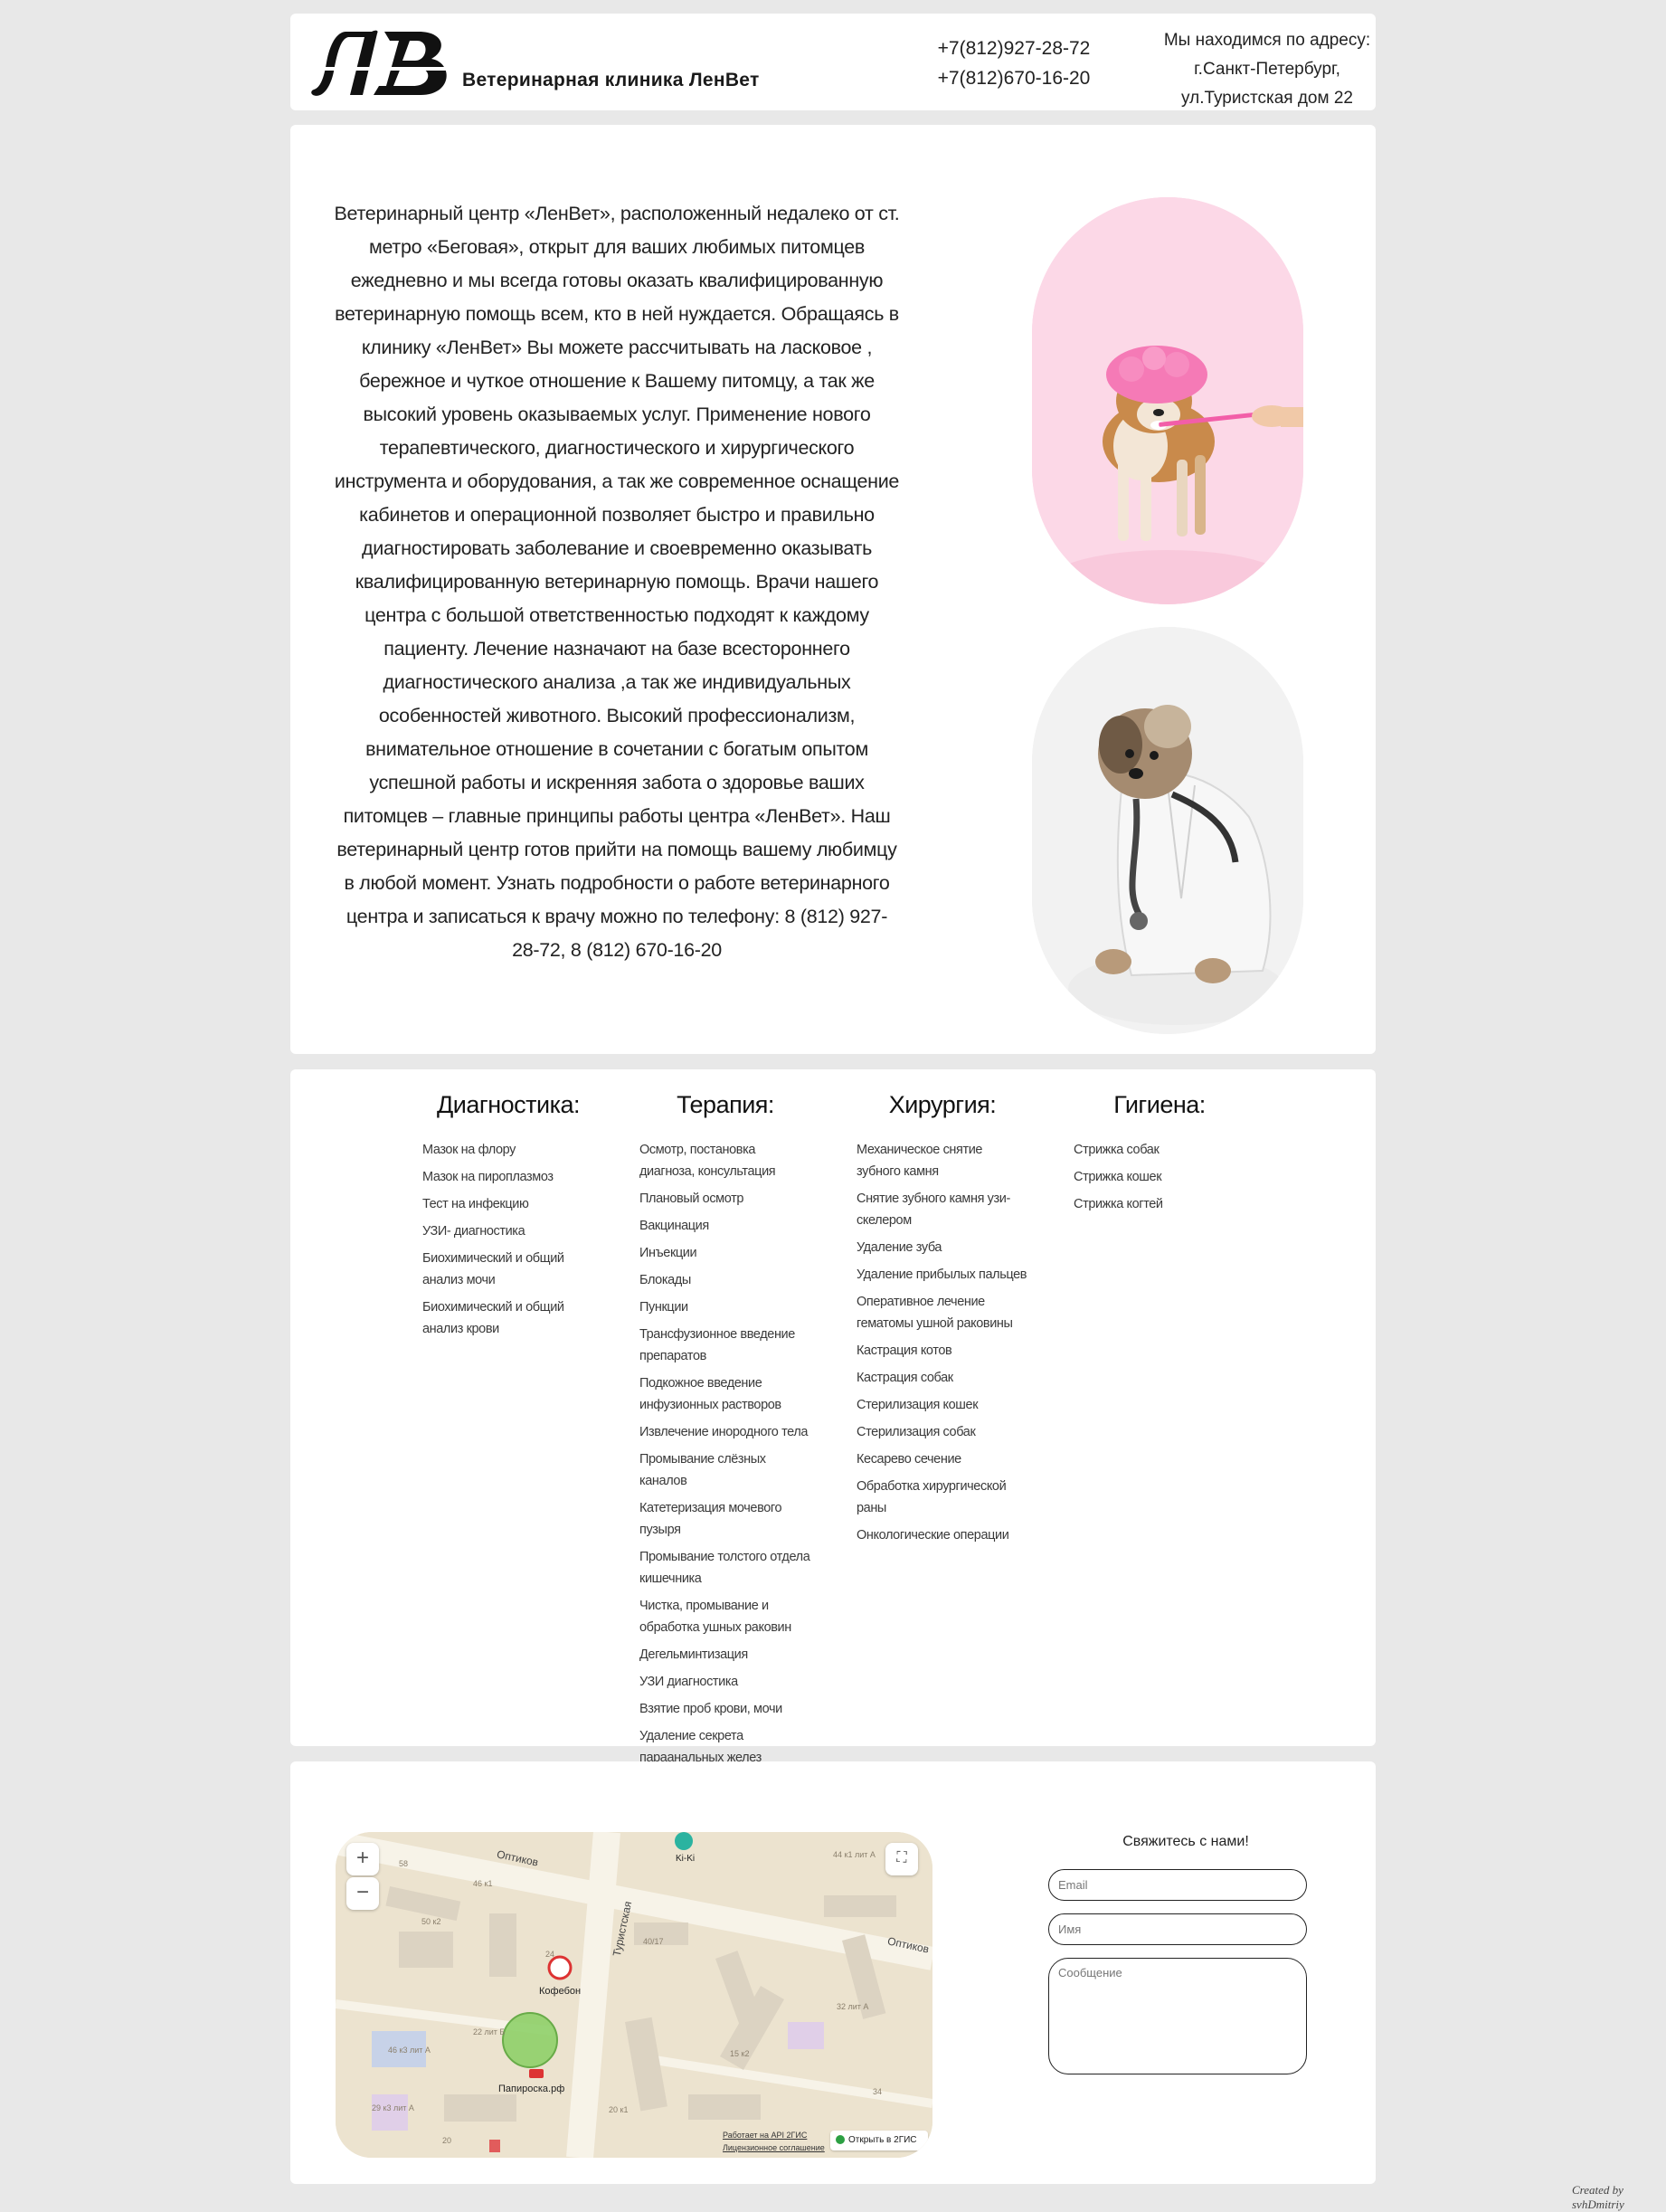 The width and height of the screenshot is (1666, 2212). I want to click on dog-brushing-teeth-image, so click(1167, 400).